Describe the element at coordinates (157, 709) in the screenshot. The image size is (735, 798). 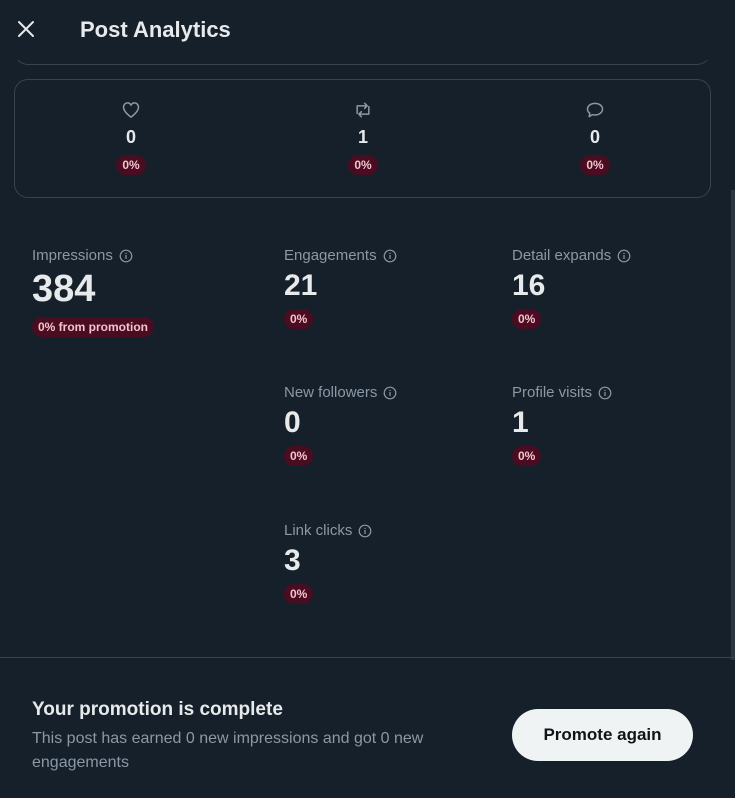
I see `promotion-complete-title: Your promotion is complete` at that location.